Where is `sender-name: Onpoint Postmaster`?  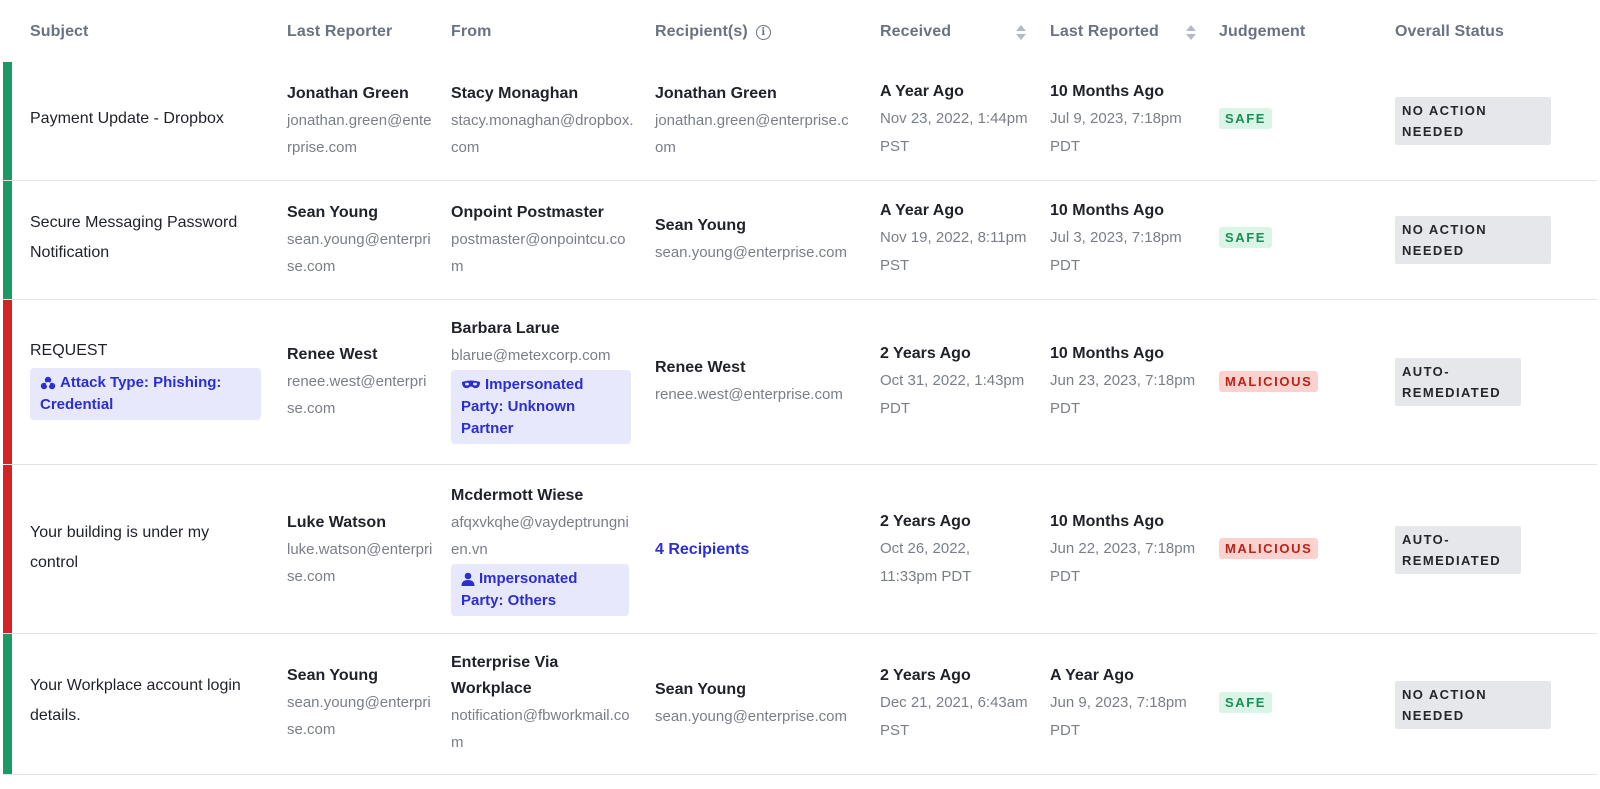 sender-name: Onpoint Postmaster is located at coordinates (527, 212).